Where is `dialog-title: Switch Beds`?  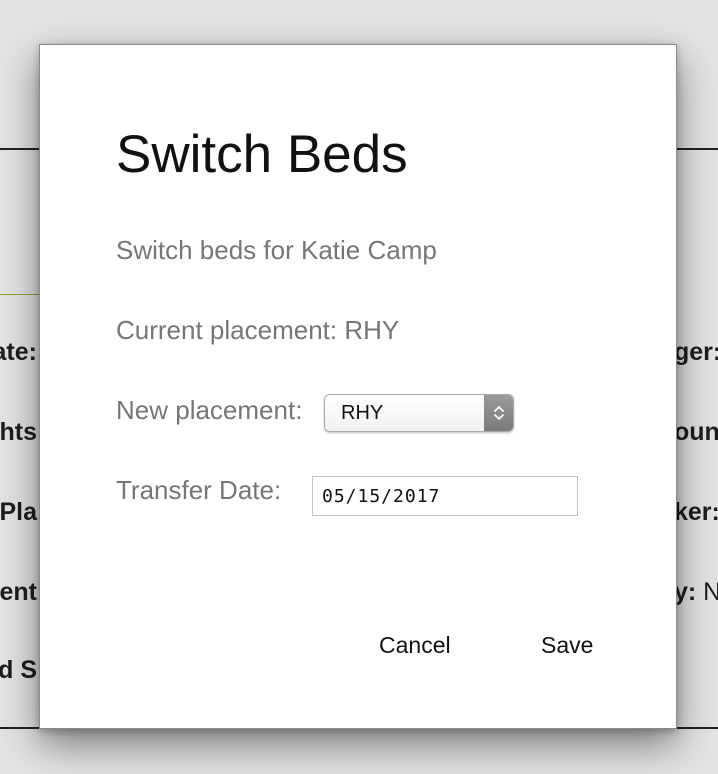
dialog-title: Switch Beds is located at coordinates (262, 154).